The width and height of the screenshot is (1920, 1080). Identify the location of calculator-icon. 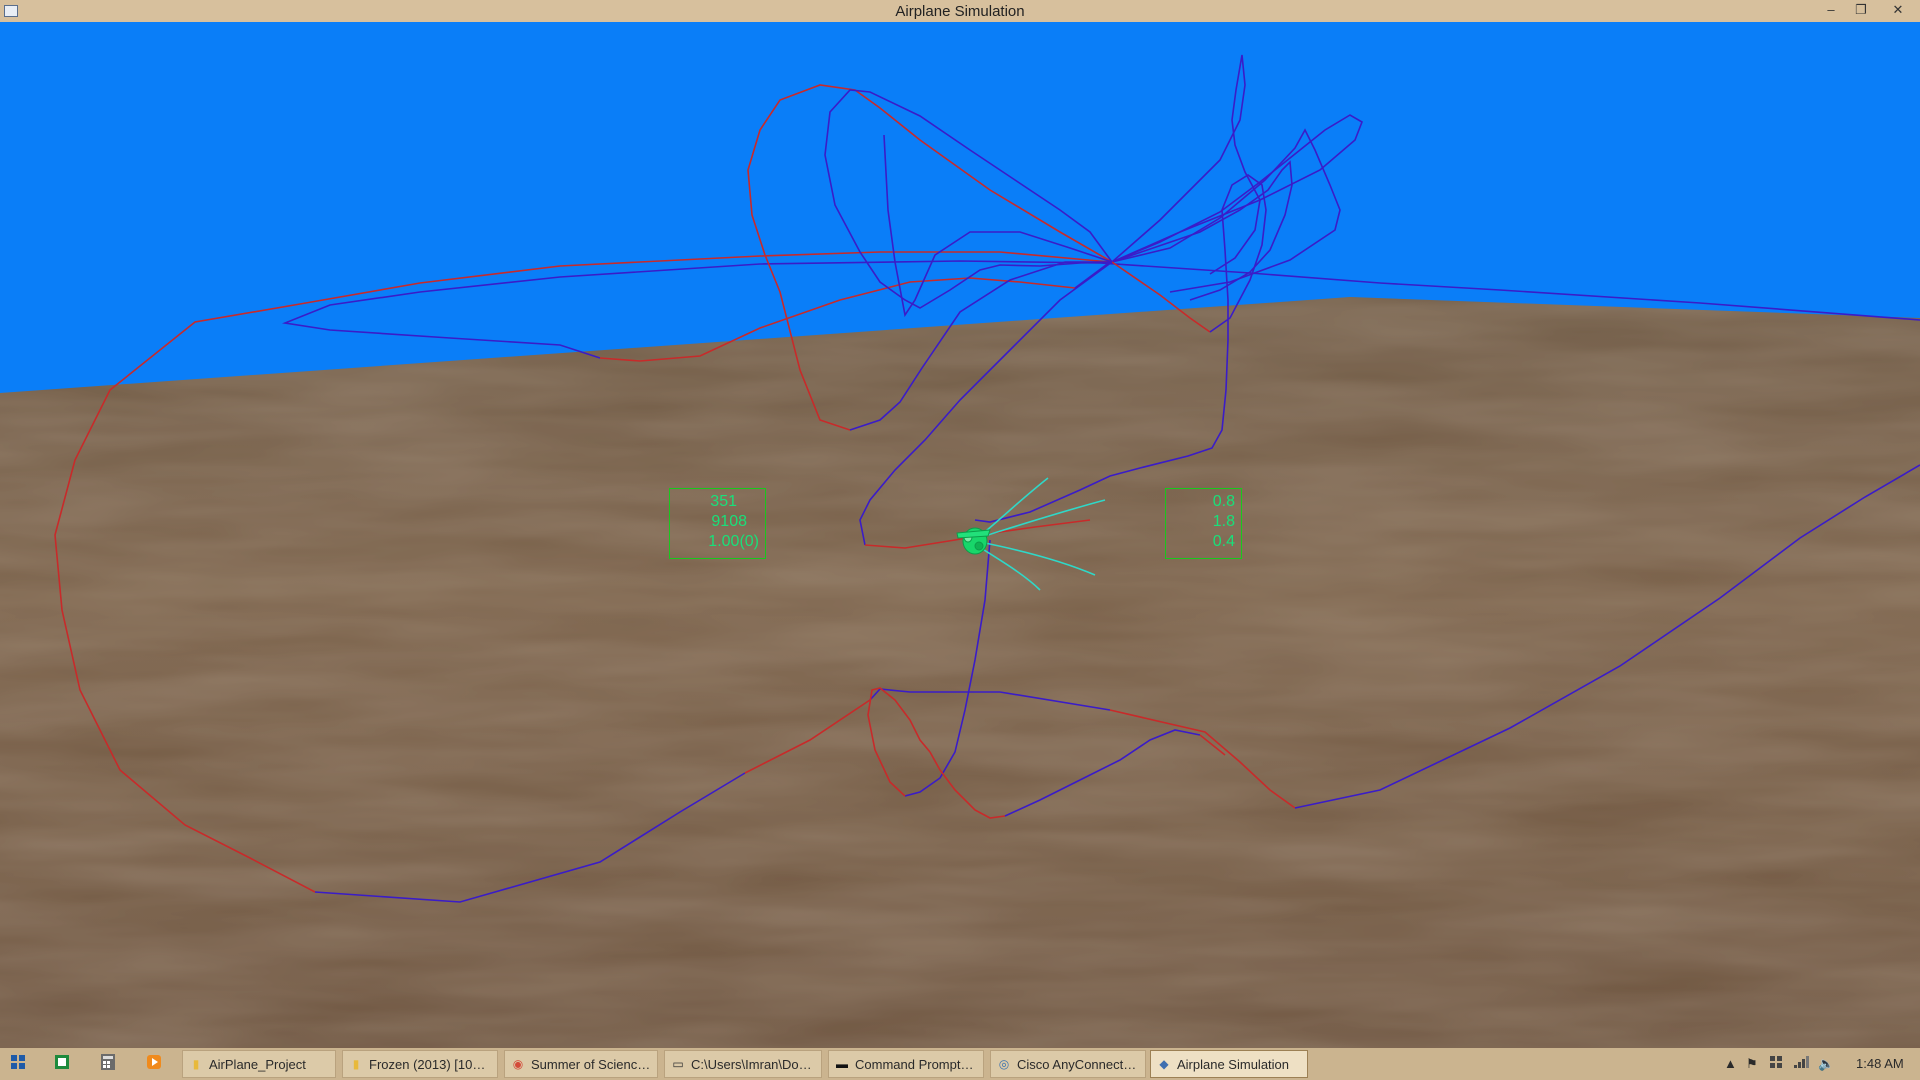
(108, 1064).